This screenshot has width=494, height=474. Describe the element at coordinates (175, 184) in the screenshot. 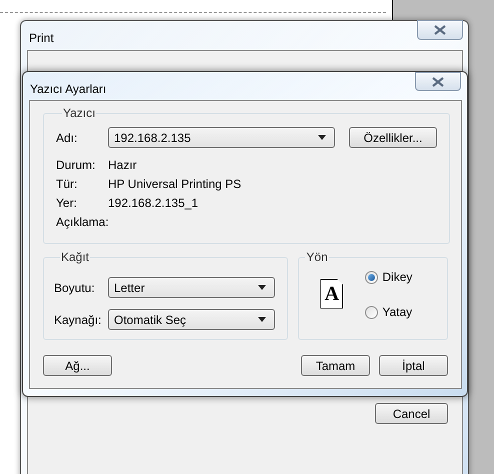

I see `info-value: HP Universal Printing PS` at that location.